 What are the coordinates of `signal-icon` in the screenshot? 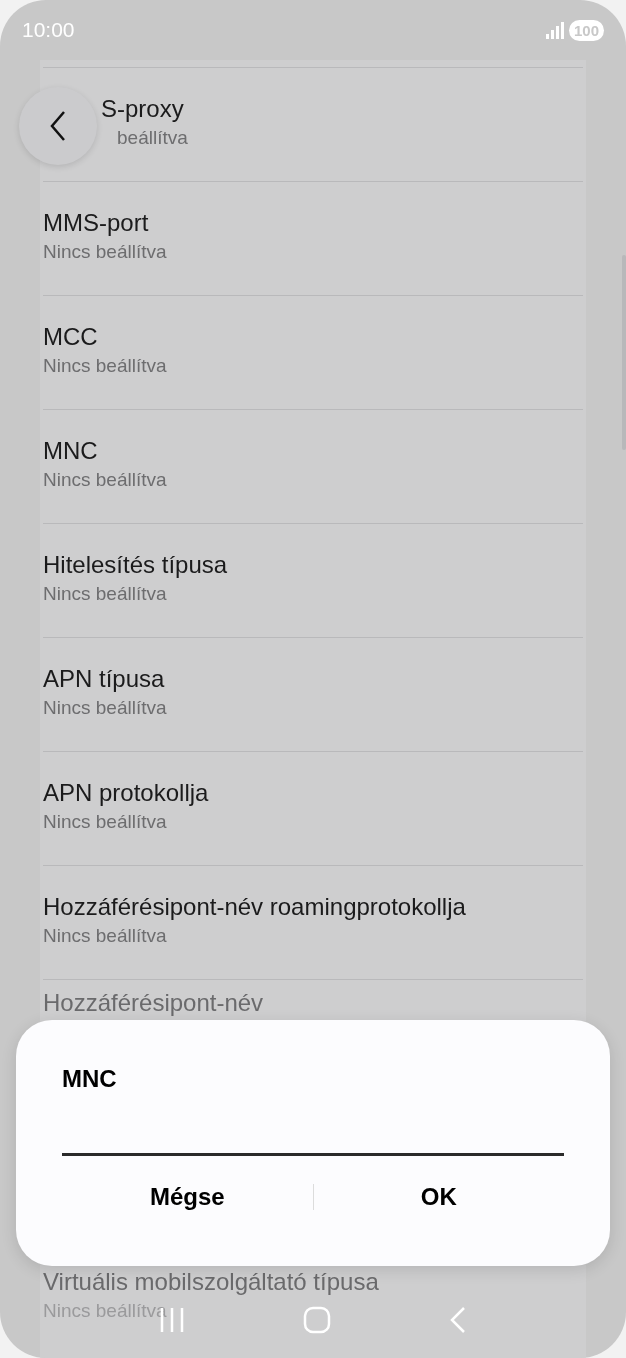 It's located at (554, 30).